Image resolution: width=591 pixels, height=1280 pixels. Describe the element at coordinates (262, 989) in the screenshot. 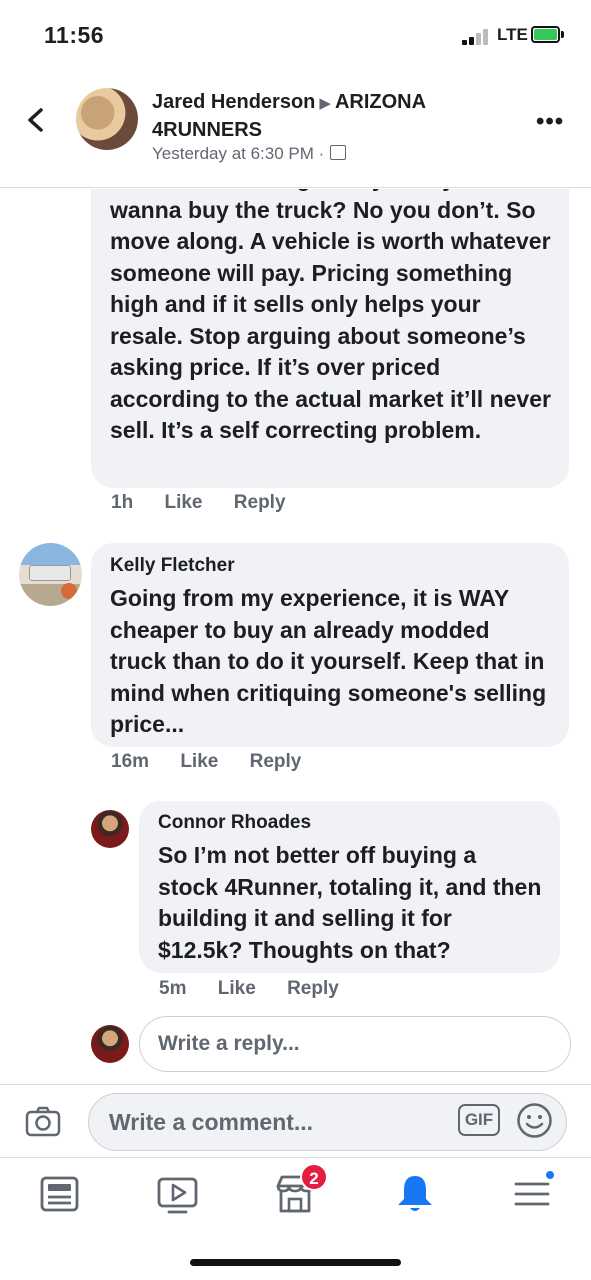

I see `comment-actions: 5m Like Reply` at that location.